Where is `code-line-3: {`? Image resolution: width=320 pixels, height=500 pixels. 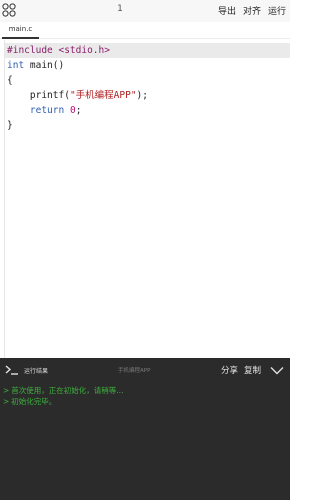 code-line-3: { is located at coordinates (10, 80).